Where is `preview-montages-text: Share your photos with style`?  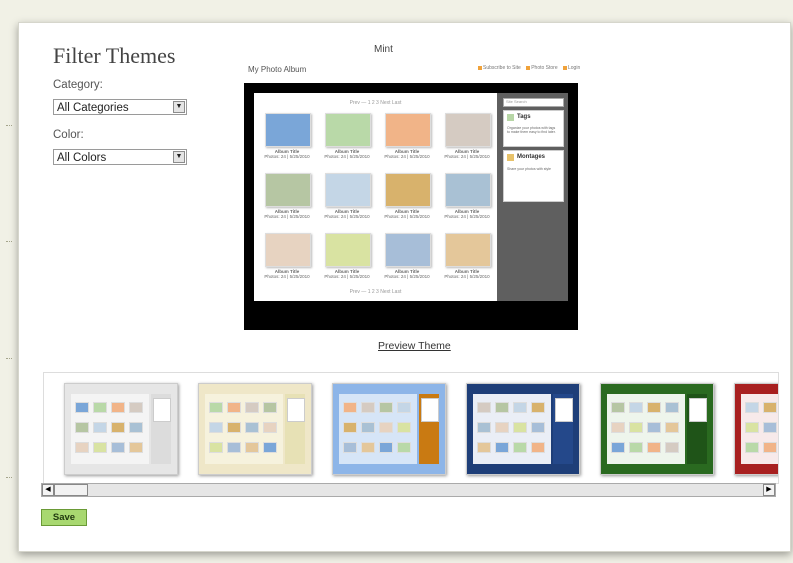 preview-montages-text: Share your photos with style is located at coordinates (529, 169).